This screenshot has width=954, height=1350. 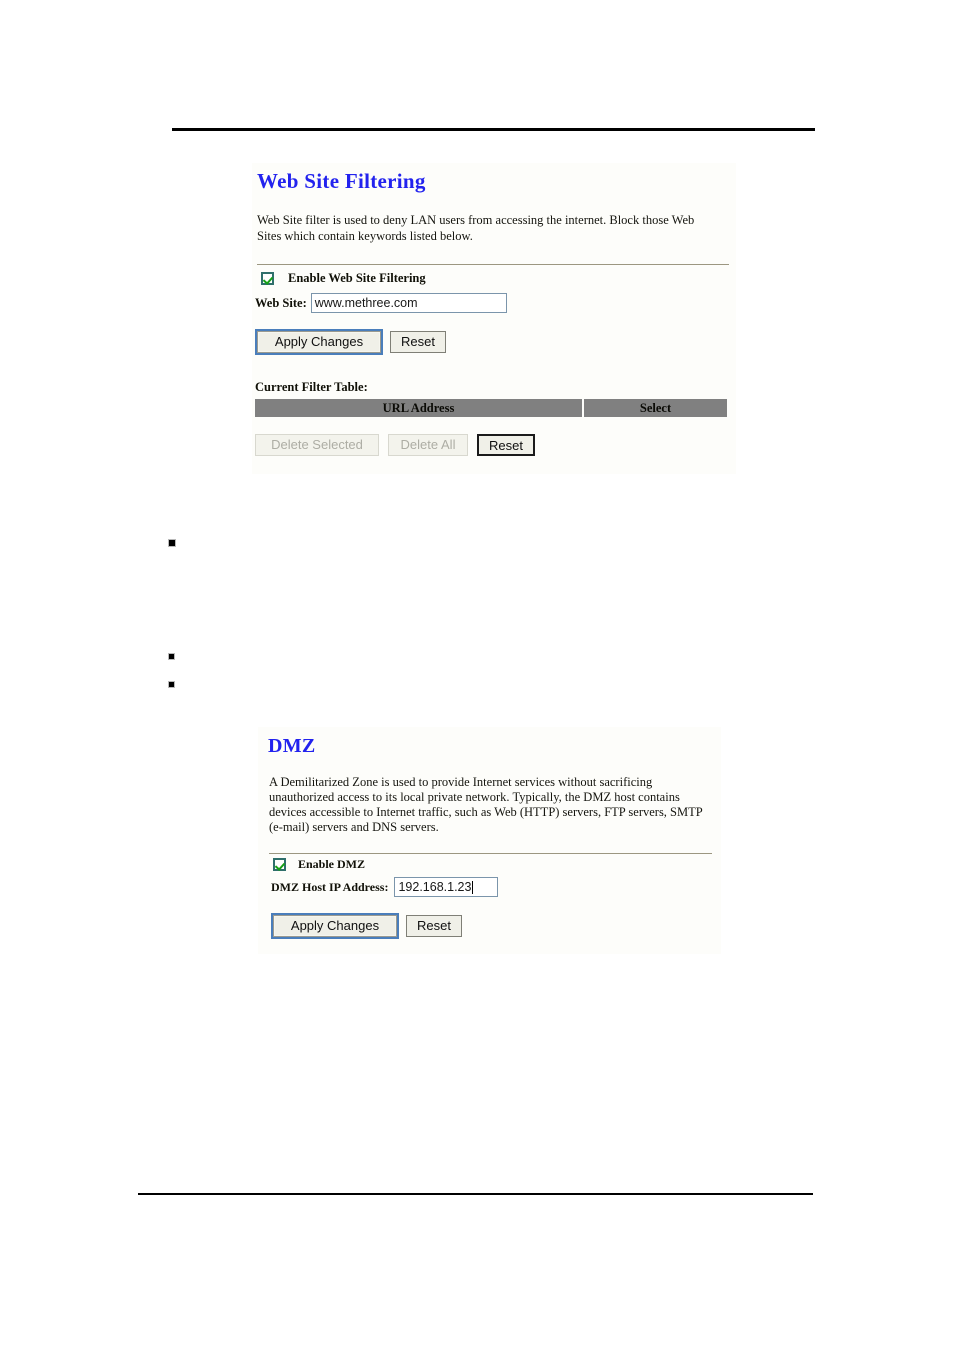 What do you see at coordinates (330, 886) in the screenshot?
I see `dmz-host-ip-label: DMZ Host IP Address:` at bounding box center [330, 886].